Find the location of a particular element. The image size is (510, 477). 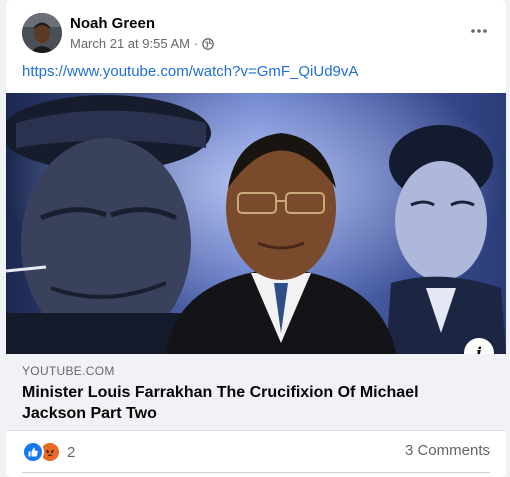

post-footer: 2 3 Comments is located at coordinates (256, 452).